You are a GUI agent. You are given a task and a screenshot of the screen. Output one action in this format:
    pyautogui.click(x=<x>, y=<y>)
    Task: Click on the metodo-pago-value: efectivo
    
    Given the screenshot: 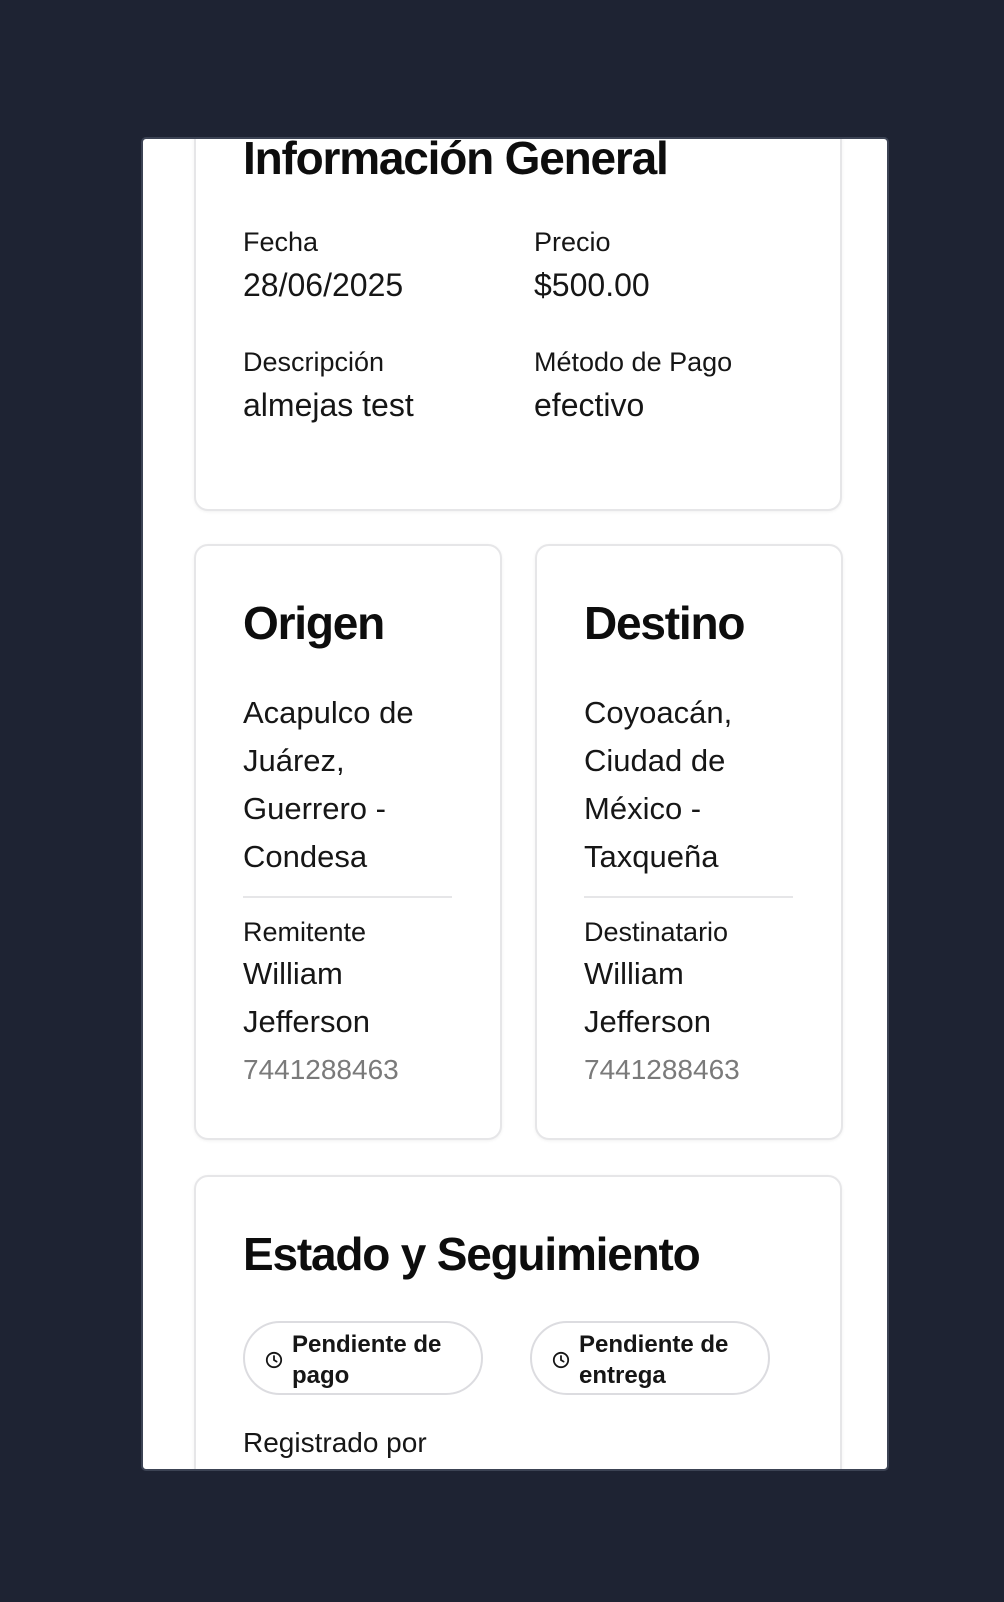 What is the action you would take?
    pyautogui.click(x=589, y=405)
    